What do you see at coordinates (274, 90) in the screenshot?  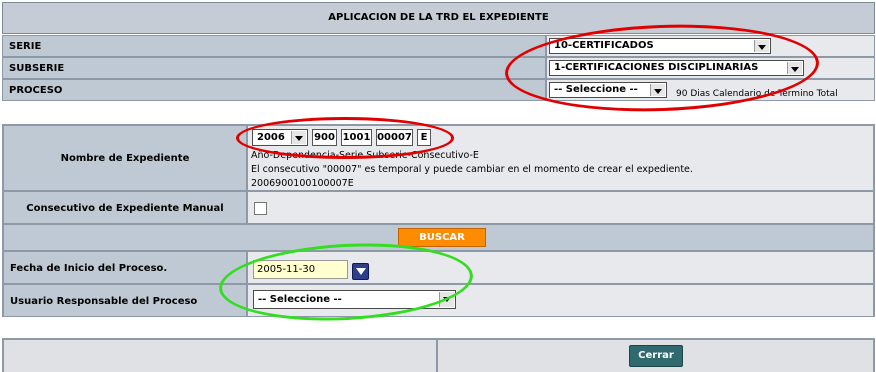 I see `proceso-label-cell: PROCESO` at bounding box center [274, 90].